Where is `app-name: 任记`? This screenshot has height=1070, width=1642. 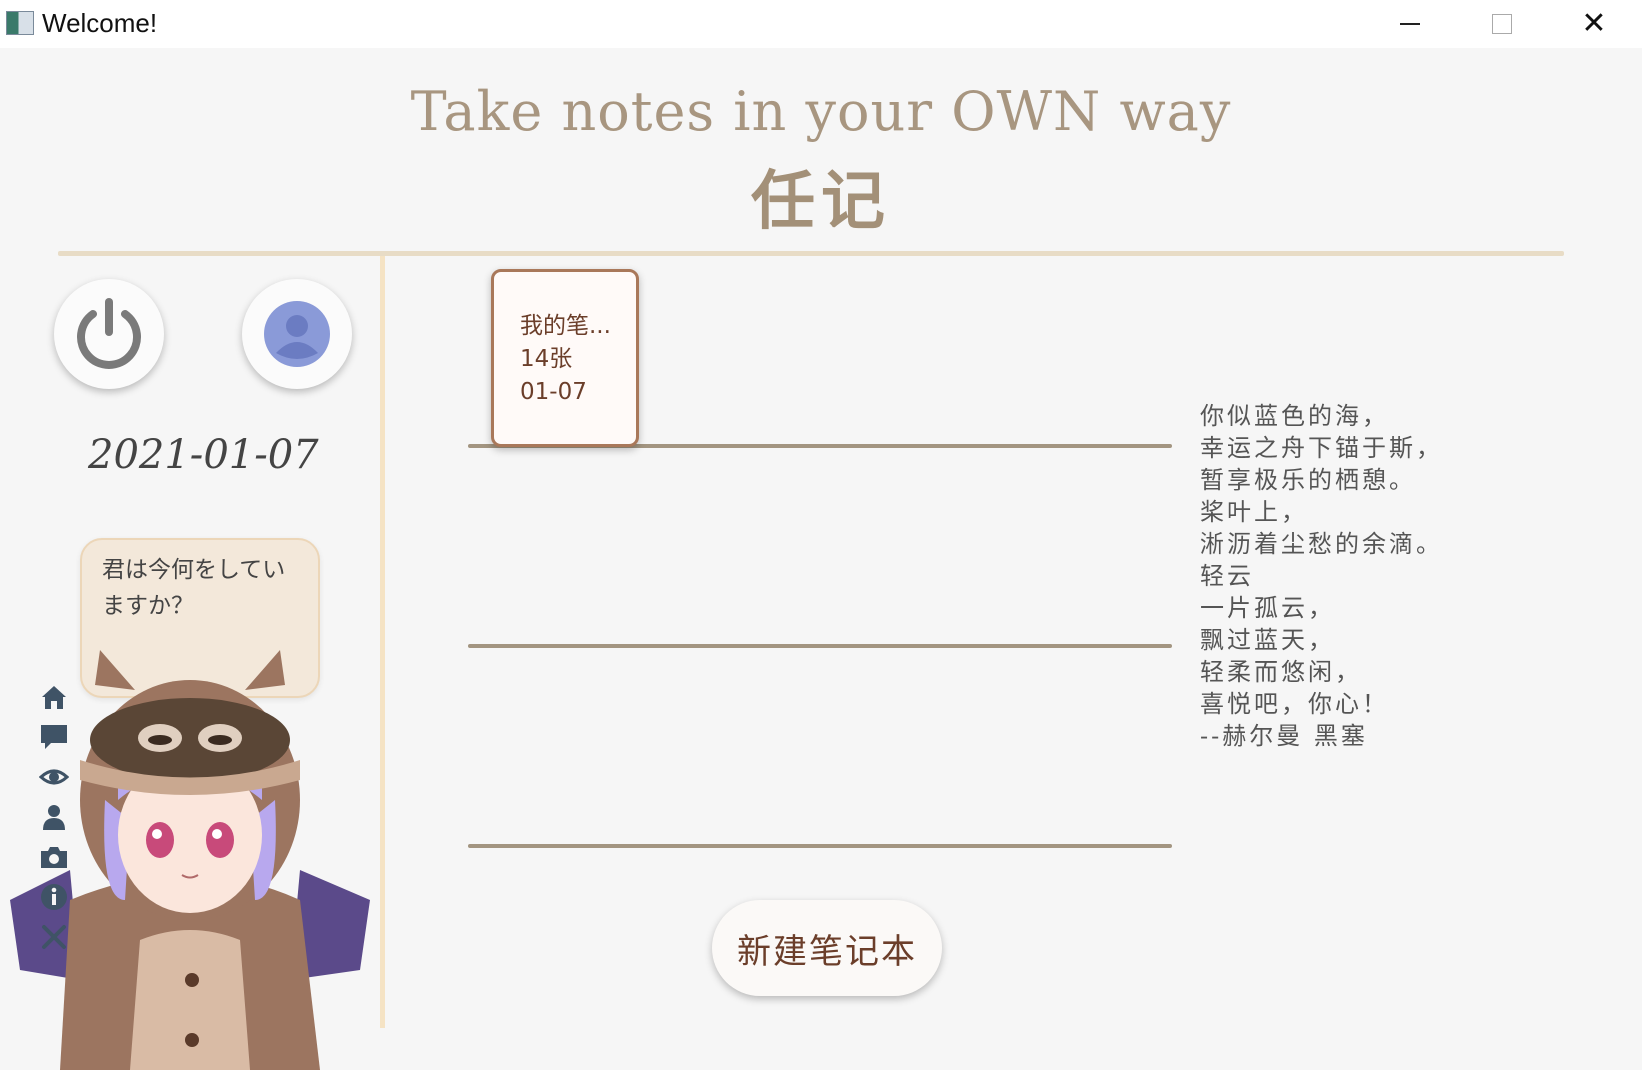 app-name: 任记 is located at coordinates (821, 201).